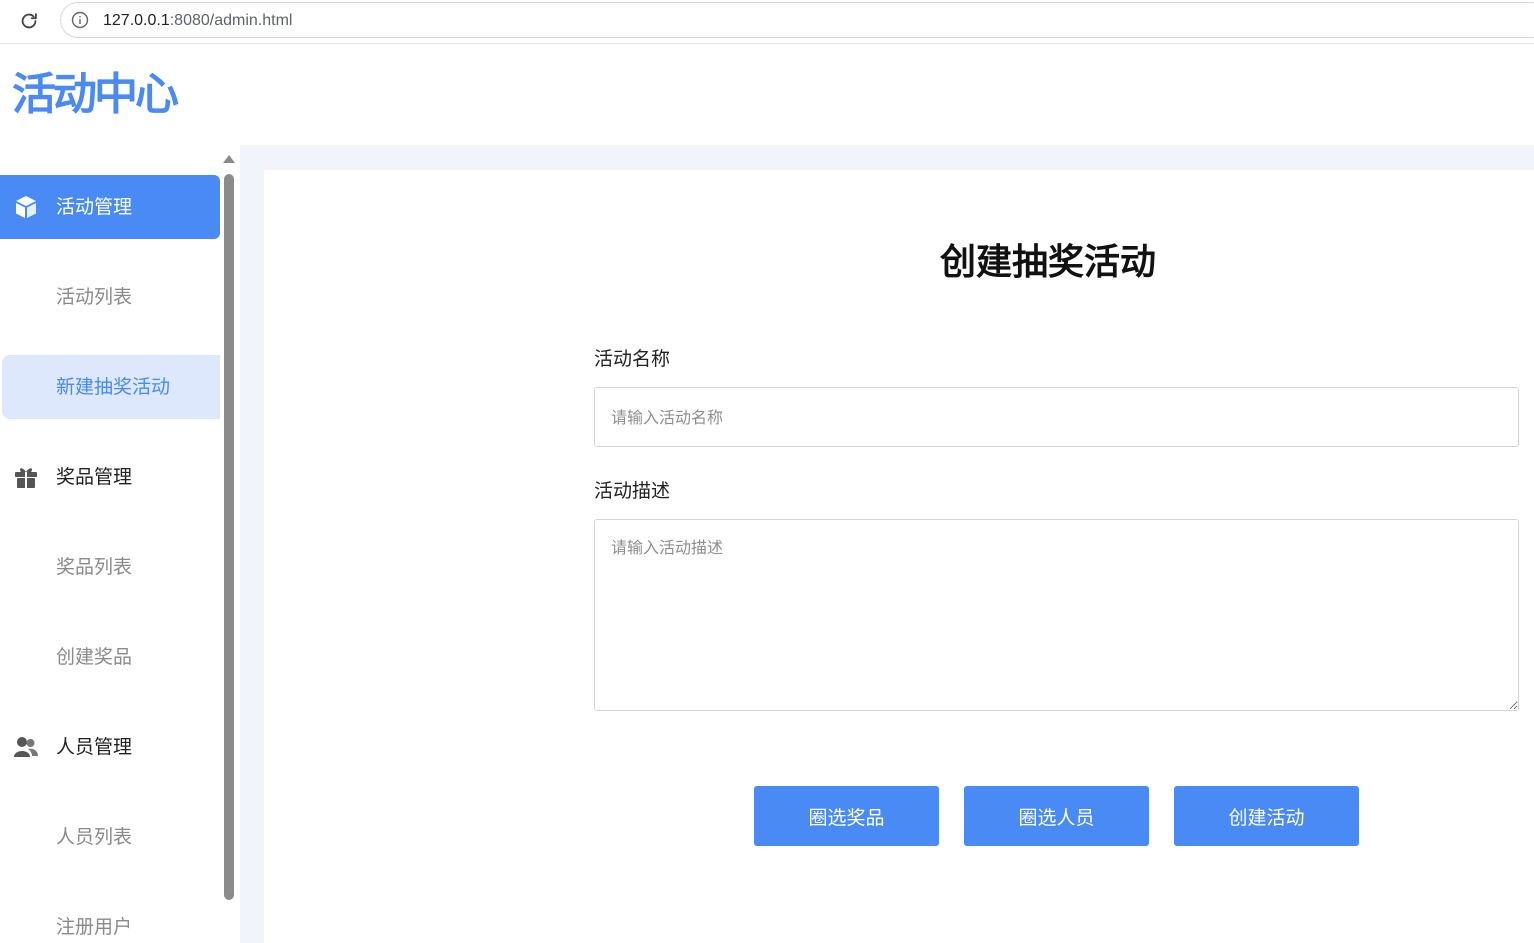 The image size is (1534, 943). What do you see at coordinates (231, 20) in the screenshot?
I see `url-path: :8080/admin.html` at bounding box center [231, 20].